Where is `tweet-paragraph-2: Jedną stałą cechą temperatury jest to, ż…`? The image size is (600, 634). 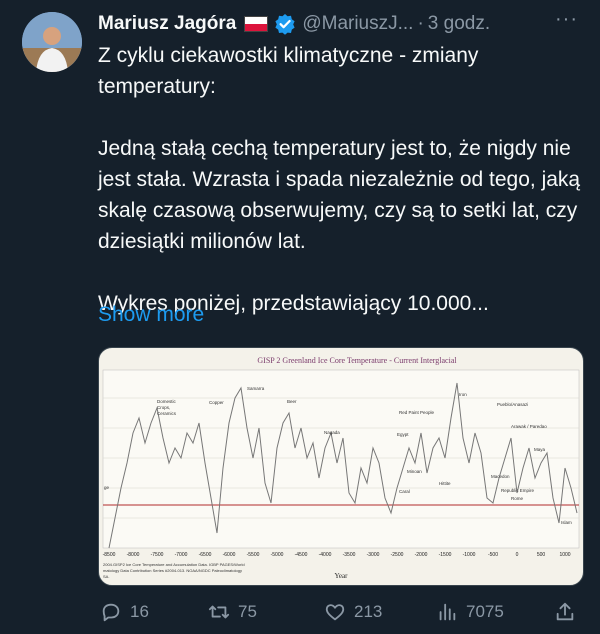 tweet-paragraph-2: Jedną stałą cechą temperatury jest to, ż… is located at coordinates (339, 195).